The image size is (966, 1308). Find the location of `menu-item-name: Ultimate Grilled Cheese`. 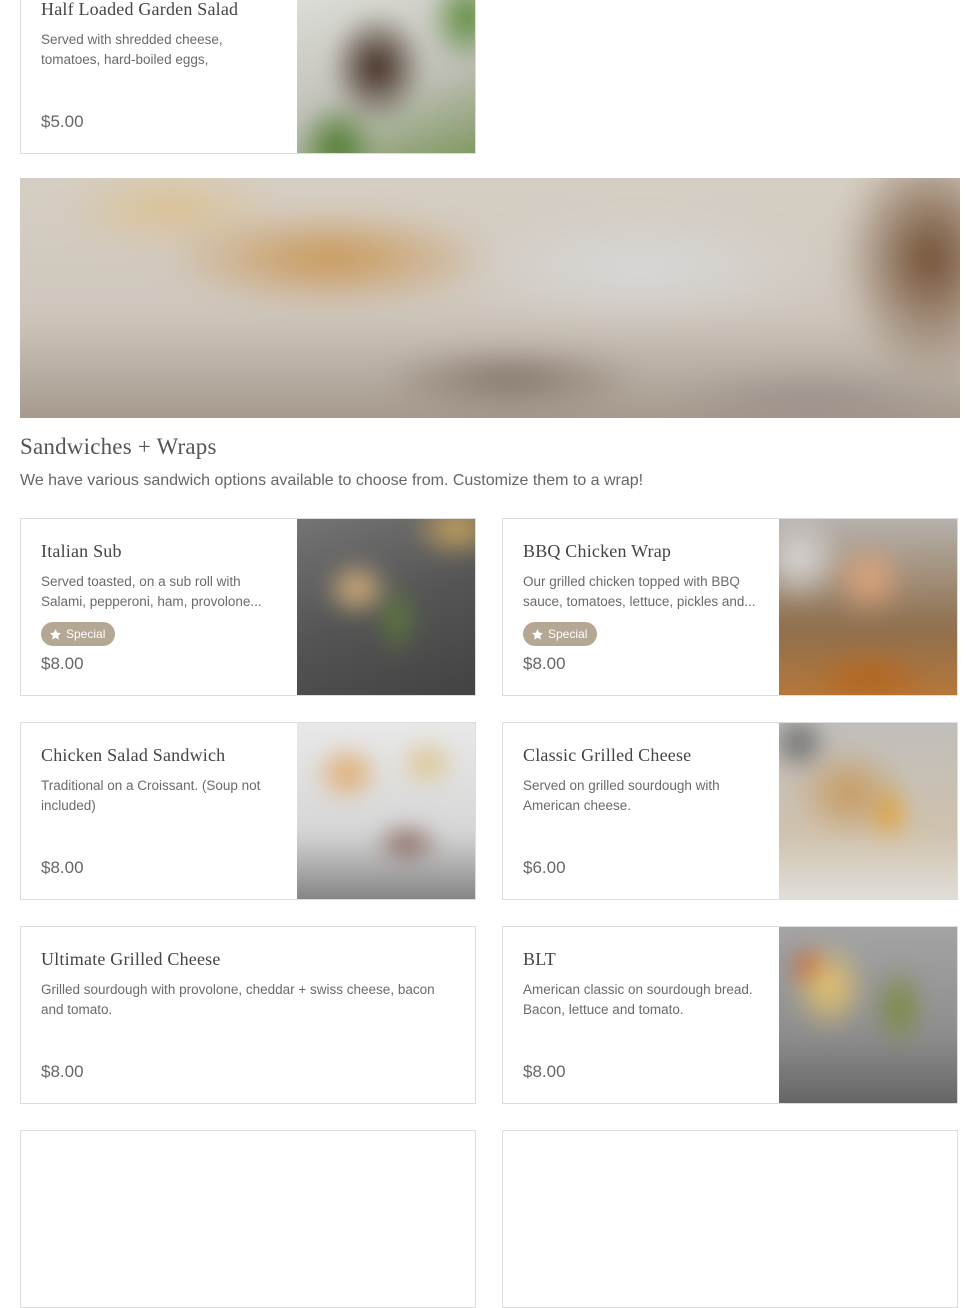

menu-item-name: Ultimate Grilled Cheese is located at coordinates (131, 959).